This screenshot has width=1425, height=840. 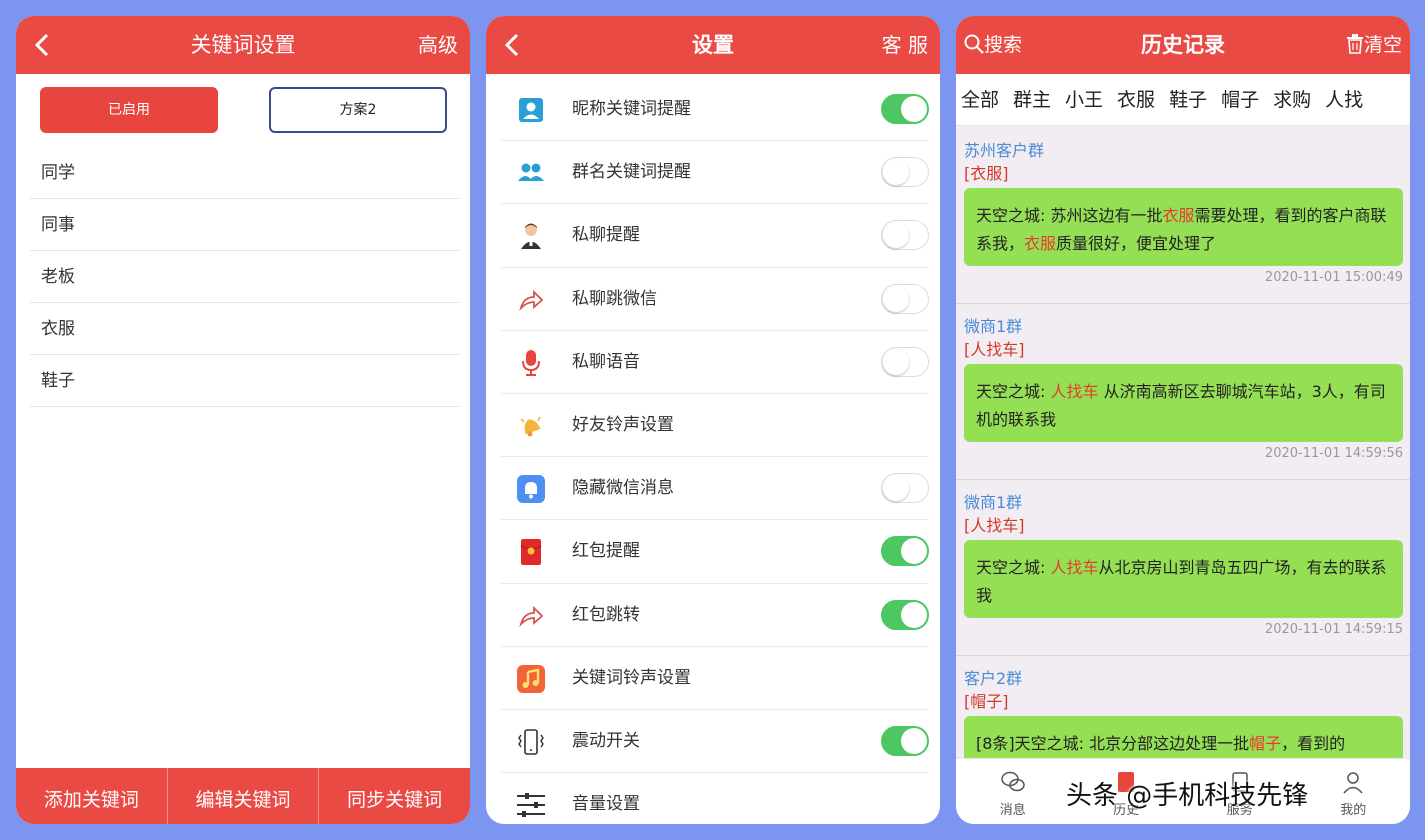 I want to click on advanced-button: 高级, so click(x=438, y=45).